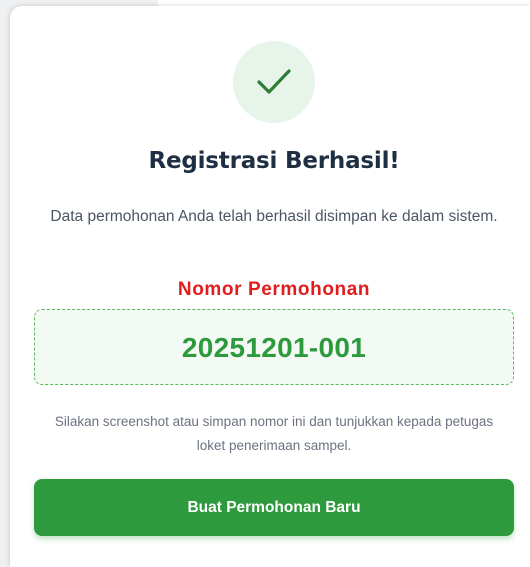 The image size is (530, 567). Describe the element at coordinates (274, 507) in the screenshot. I see `new-application-button: Buat Permohonan Baru` at that location.